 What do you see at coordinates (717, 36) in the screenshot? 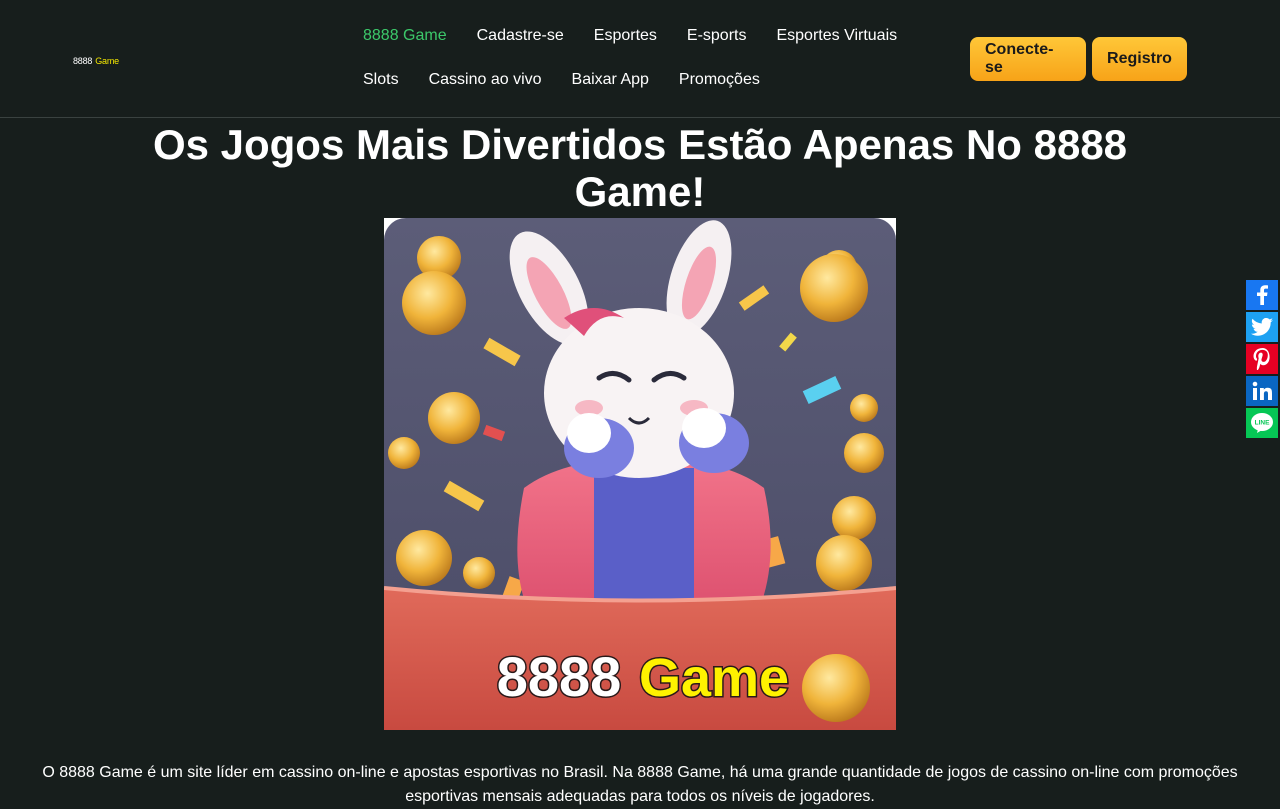
I see `nav-item-esports: E-sports` at bounding box center [717, 36].